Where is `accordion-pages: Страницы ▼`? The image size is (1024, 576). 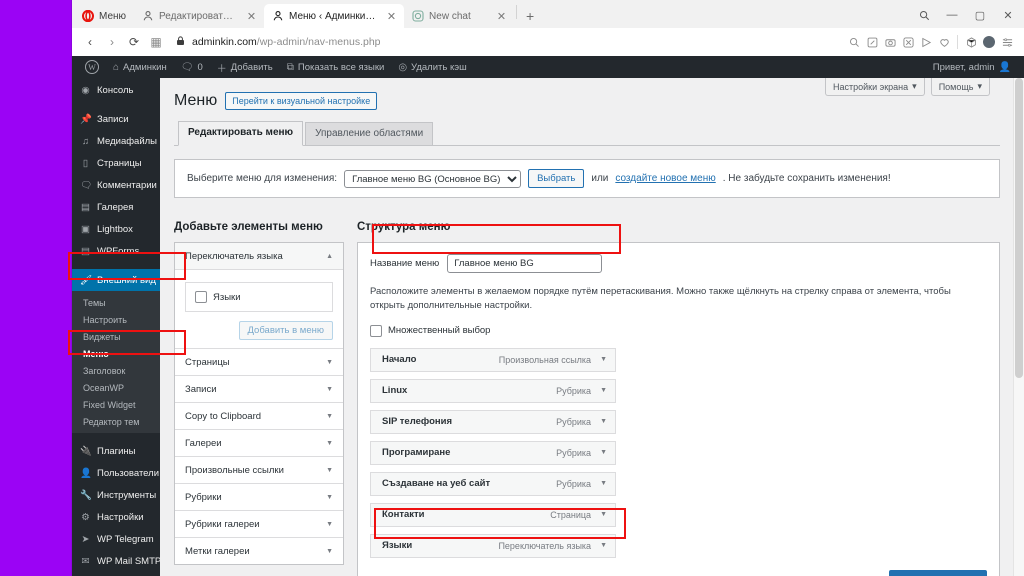
accordion-pages: Страницы ▼ is located at coordinates (259, 362).